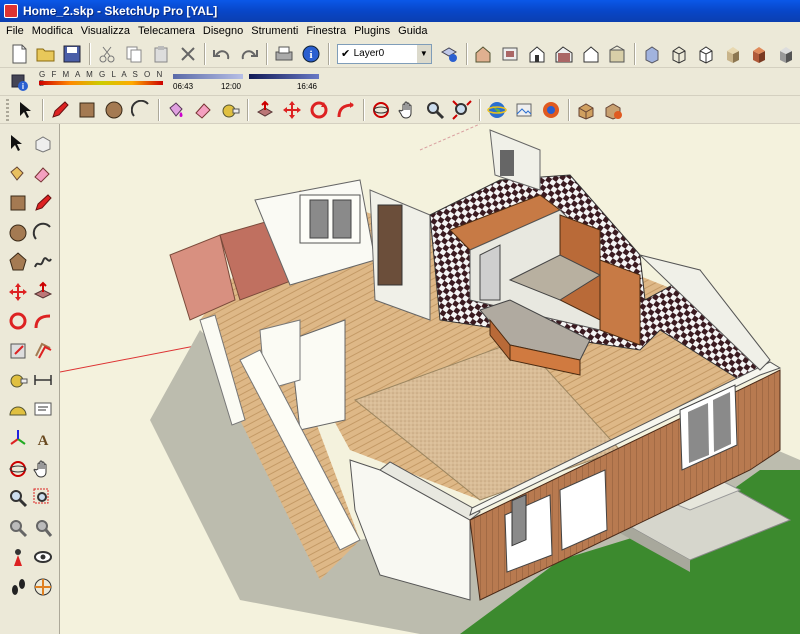 Image resolution: width=800 pixels, height=634 pixels. What do you see at coordinates (43, 203) in the screenshot?
I see `line-icon` at bounding box center [43, 203].